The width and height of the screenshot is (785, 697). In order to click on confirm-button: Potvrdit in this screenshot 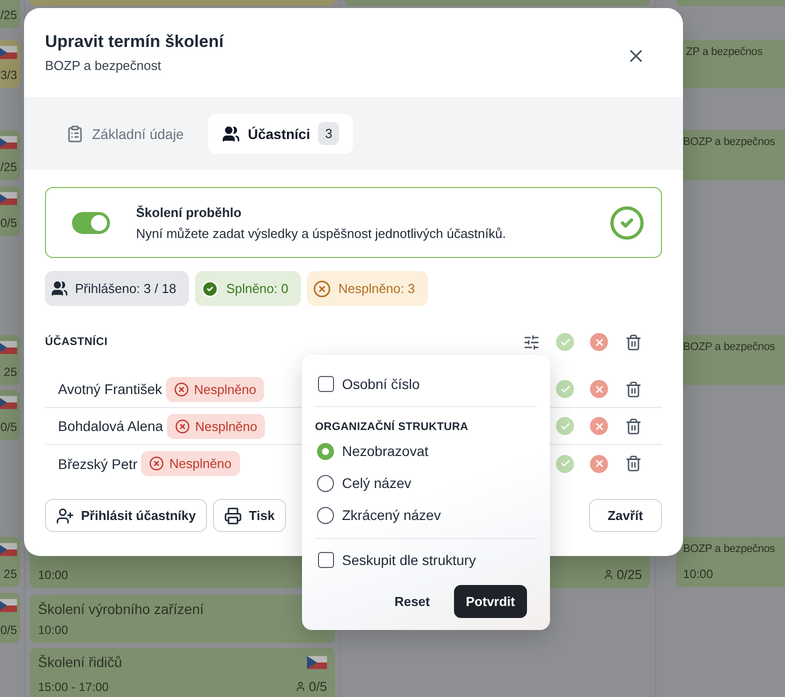, I will do `click(490, 601)`.